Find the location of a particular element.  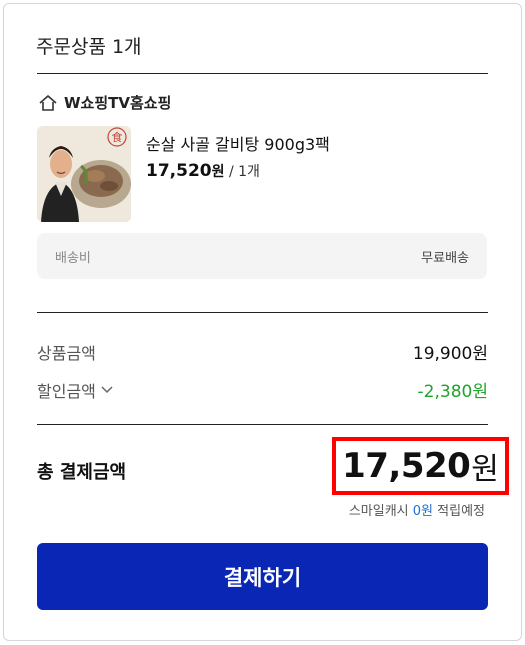

discount-amount-row: 할인금액 -2,380원 is located at coordinates (262, 390).